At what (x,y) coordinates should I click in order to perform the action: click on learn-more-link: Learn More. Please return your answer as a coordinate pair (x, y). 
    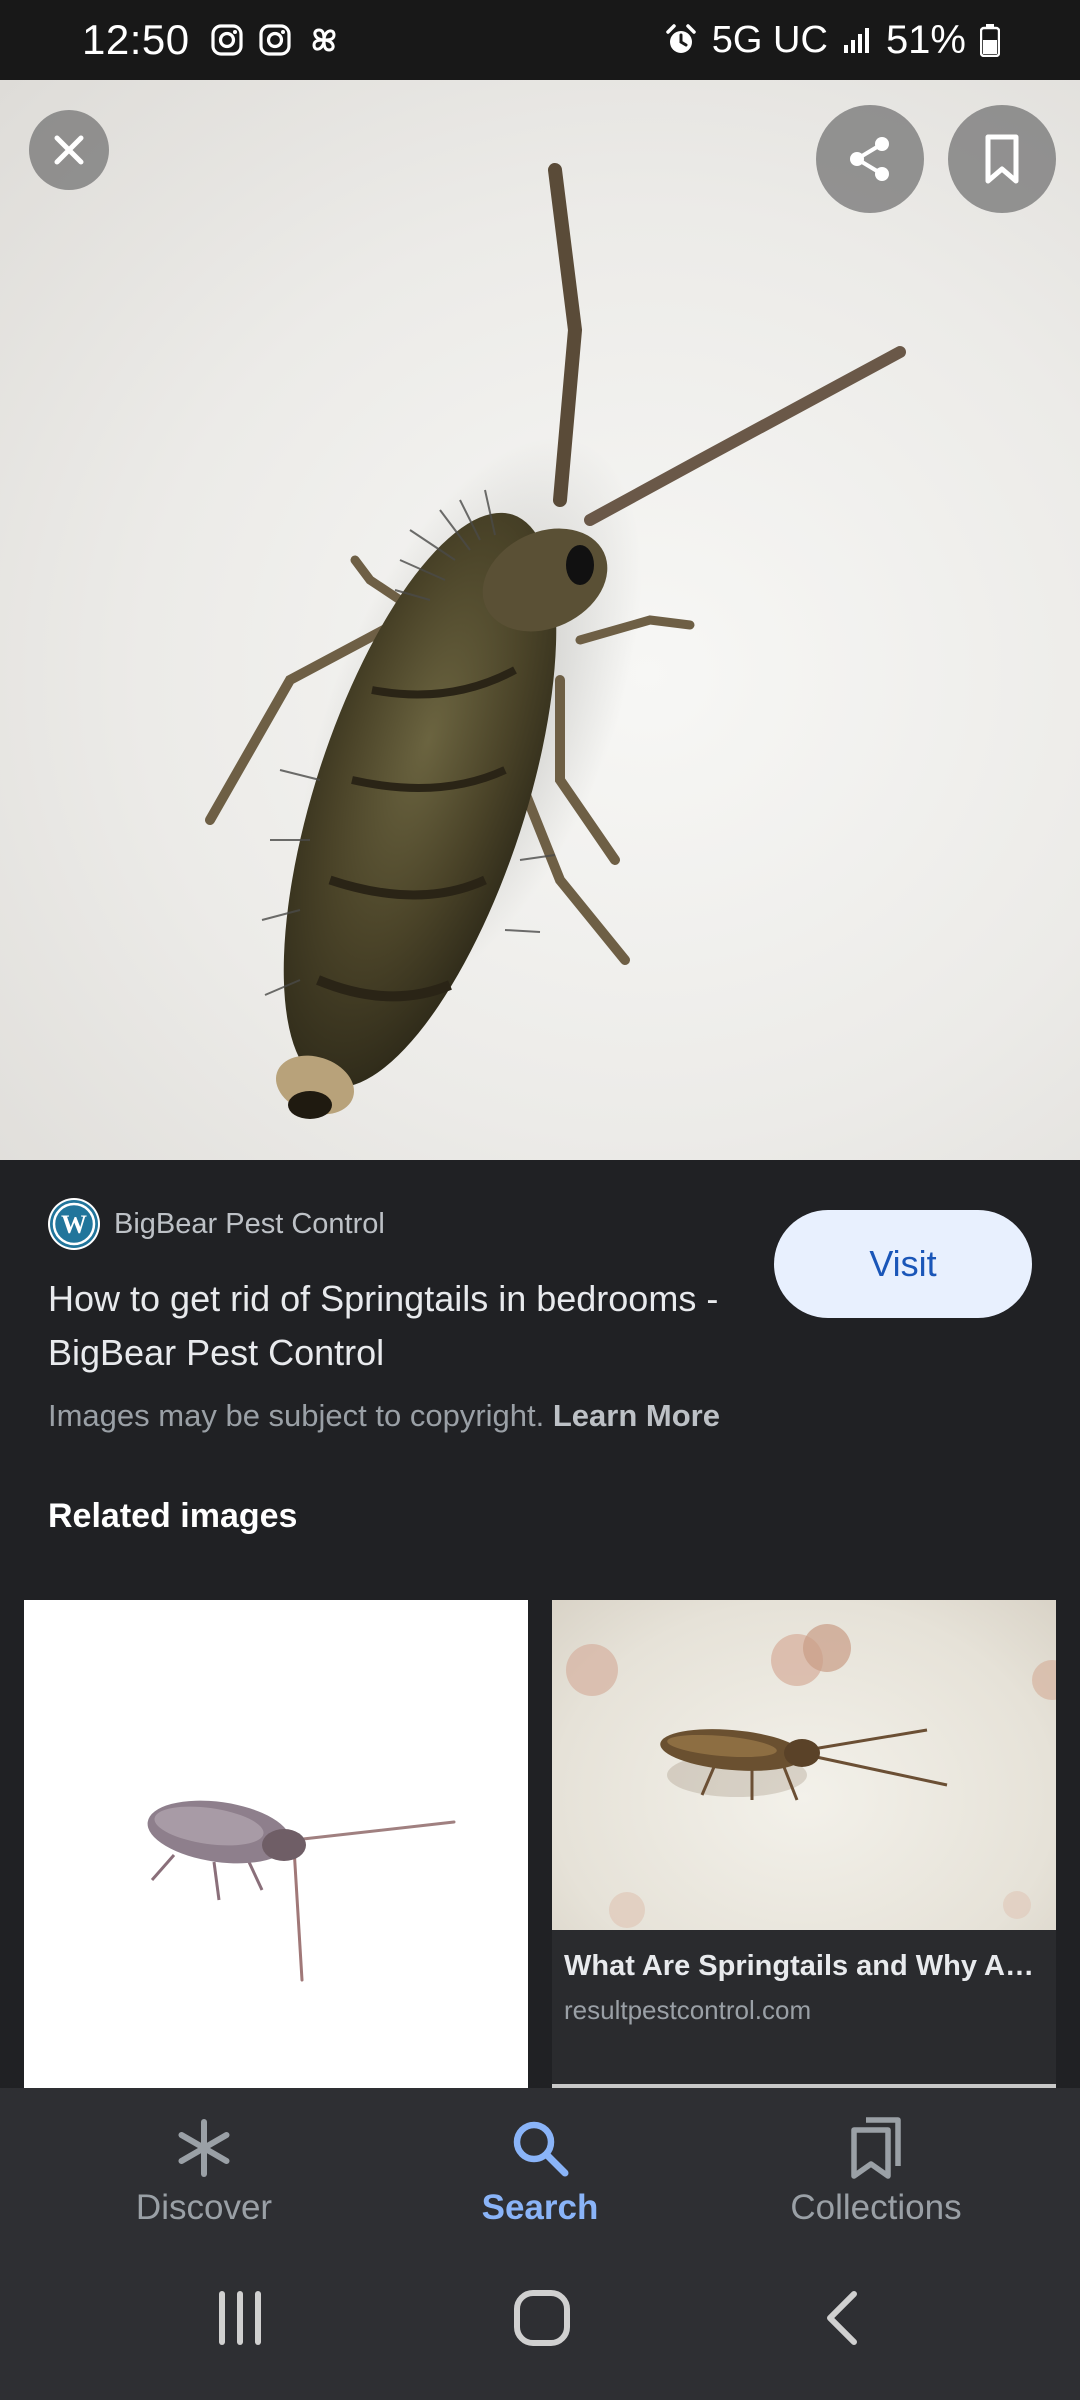
    Looking at the image, I should click on (636, 1415).